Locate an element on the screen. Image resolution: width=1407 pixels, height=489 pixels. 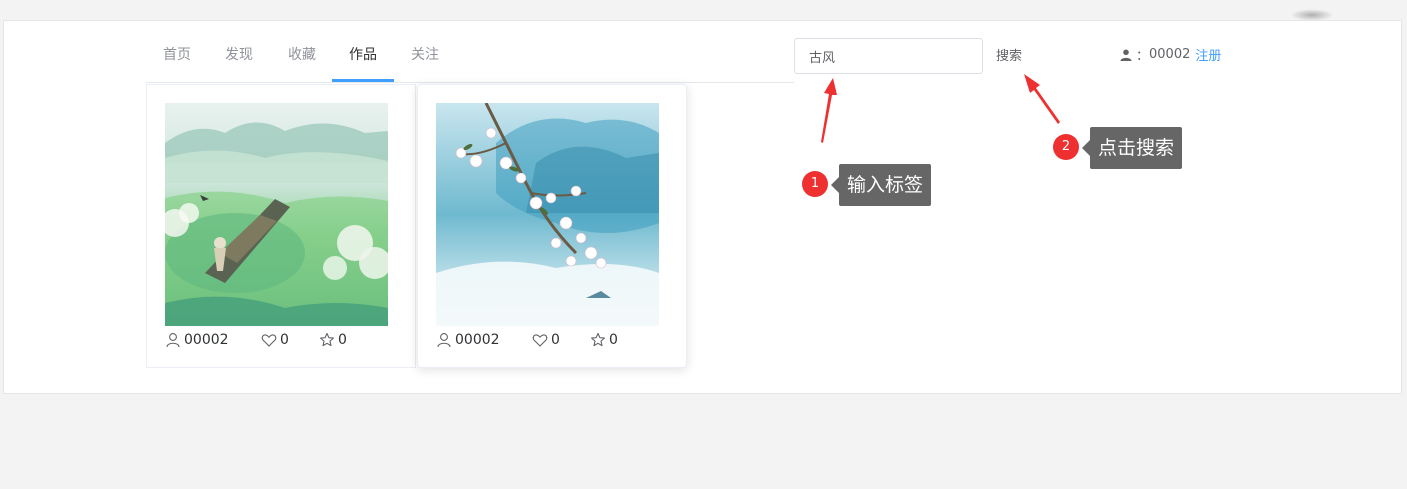
work-image-blossom-branch is located at coordinates (547, 214).